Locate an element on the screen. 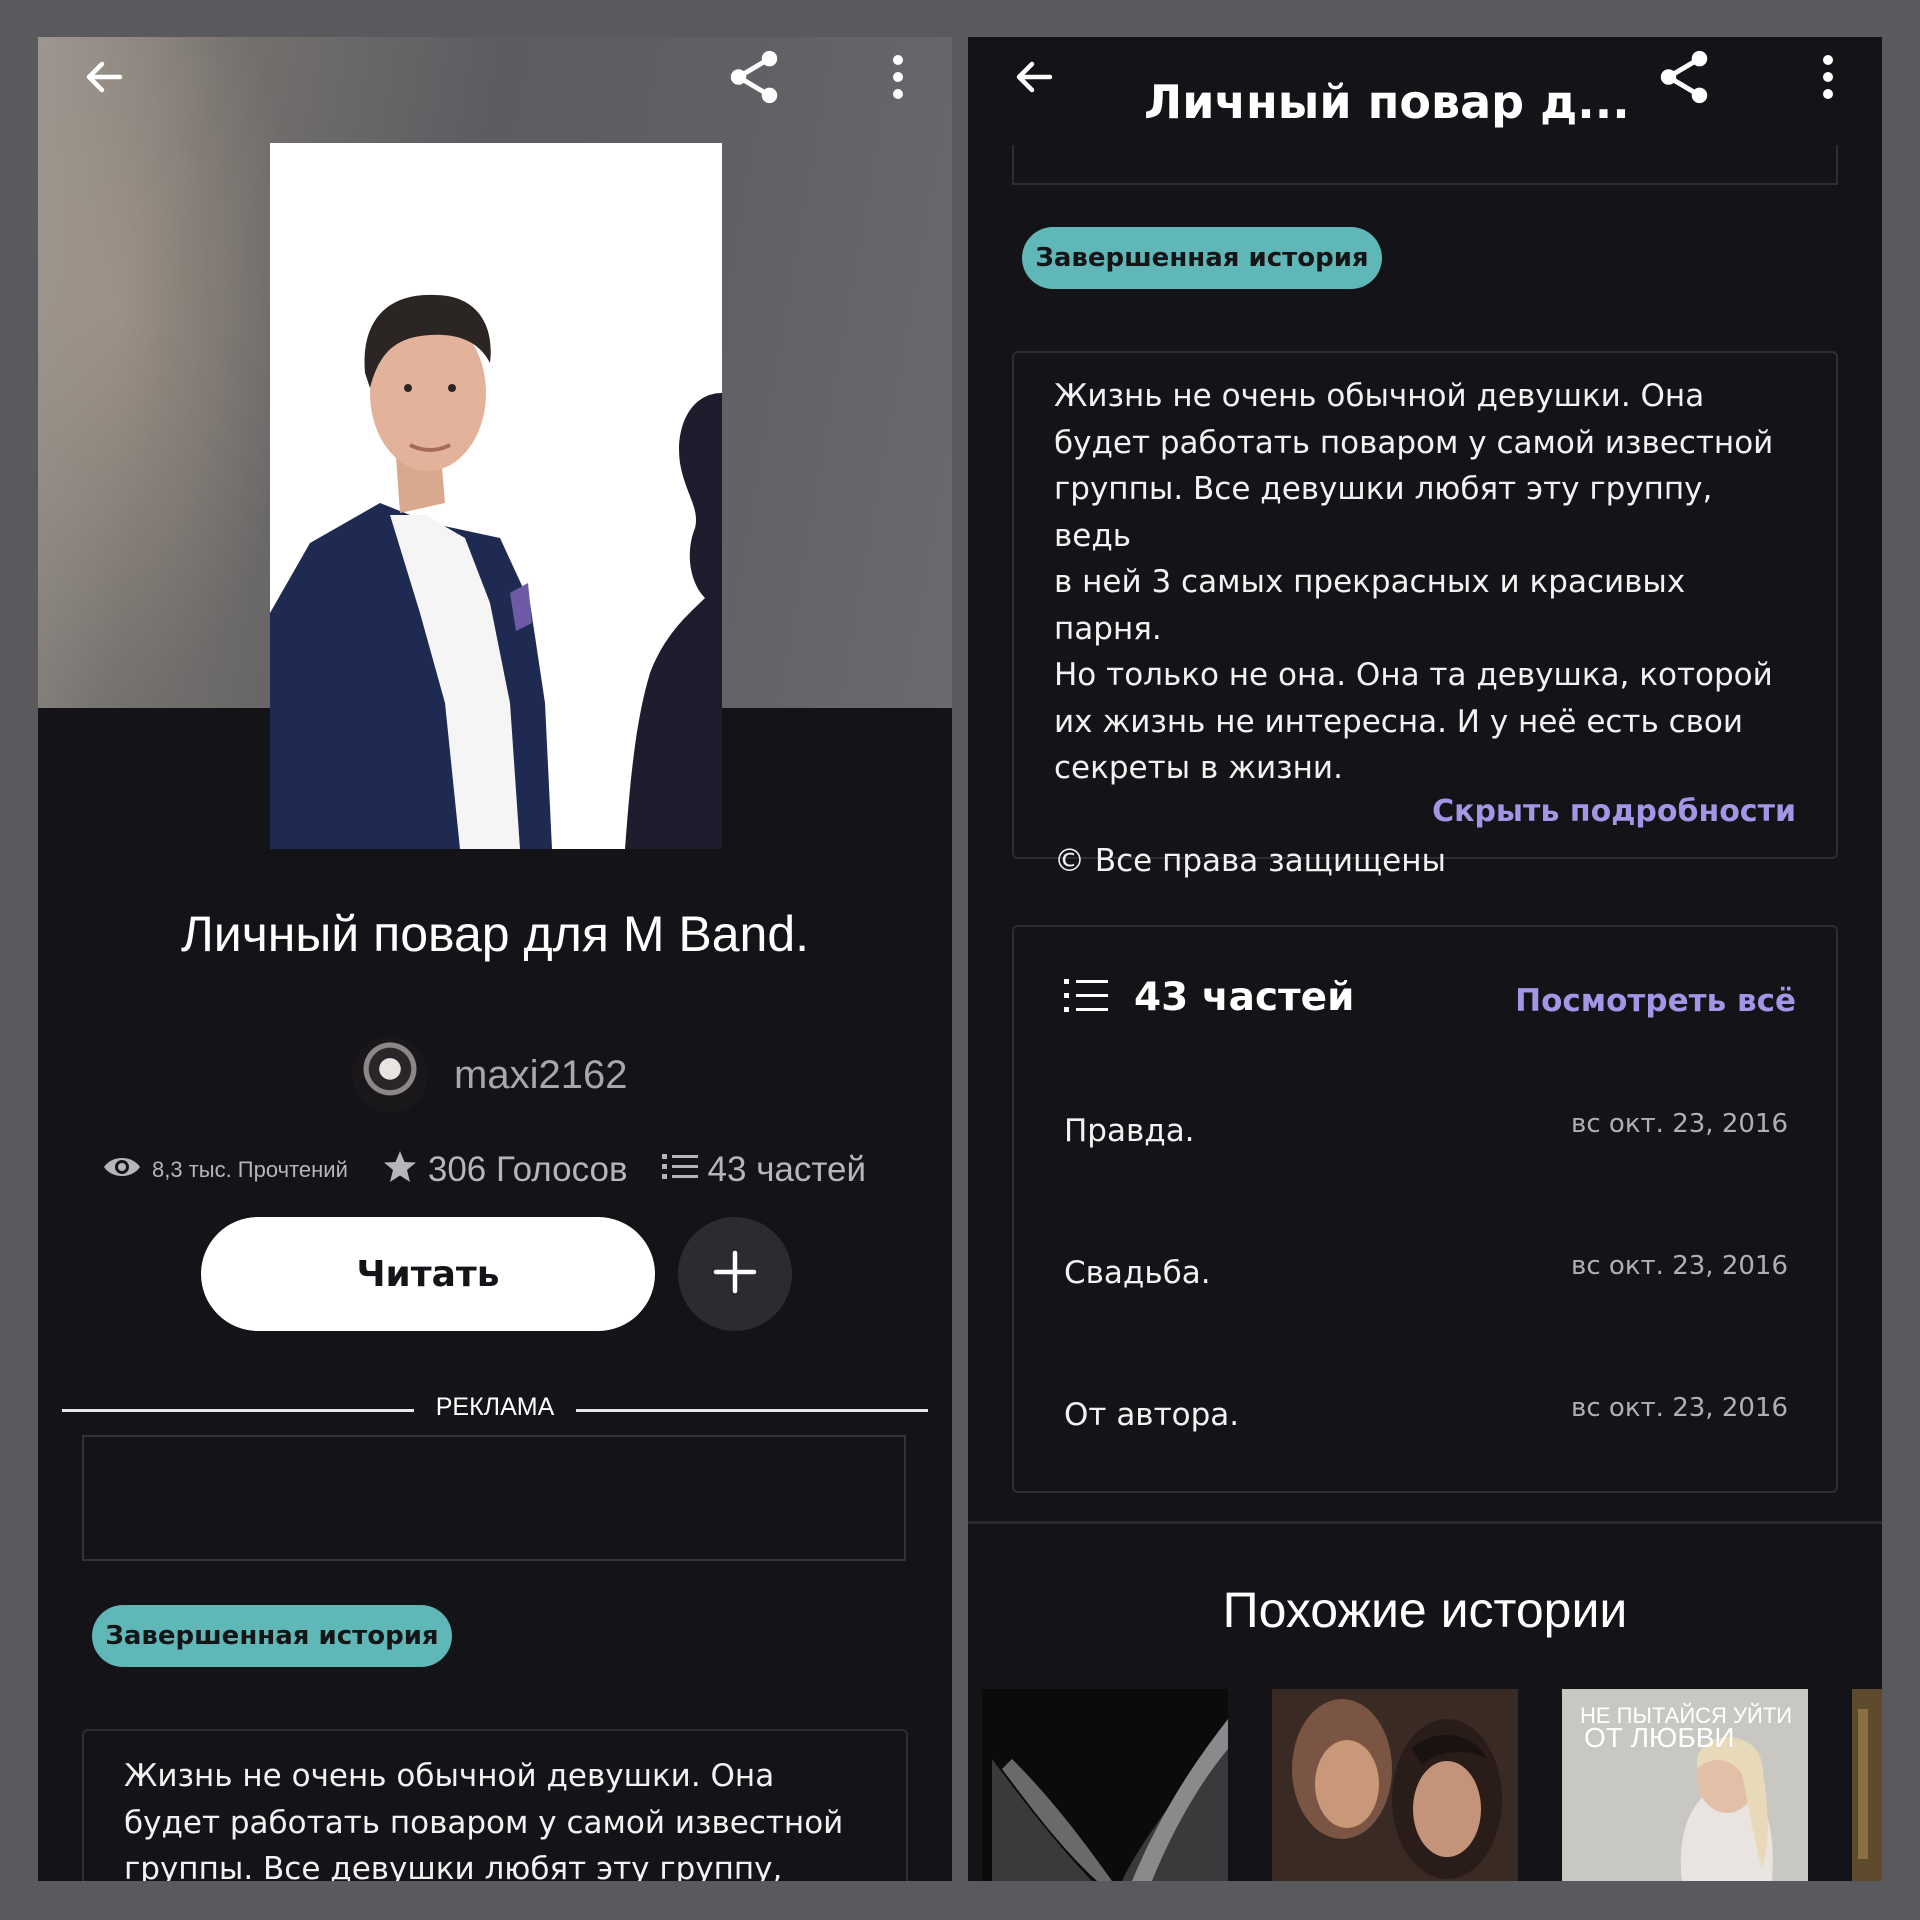 This screenshot has width=1920, height=1920. votes-stat: 306 Голосов is located at coordinates (505, 1169).